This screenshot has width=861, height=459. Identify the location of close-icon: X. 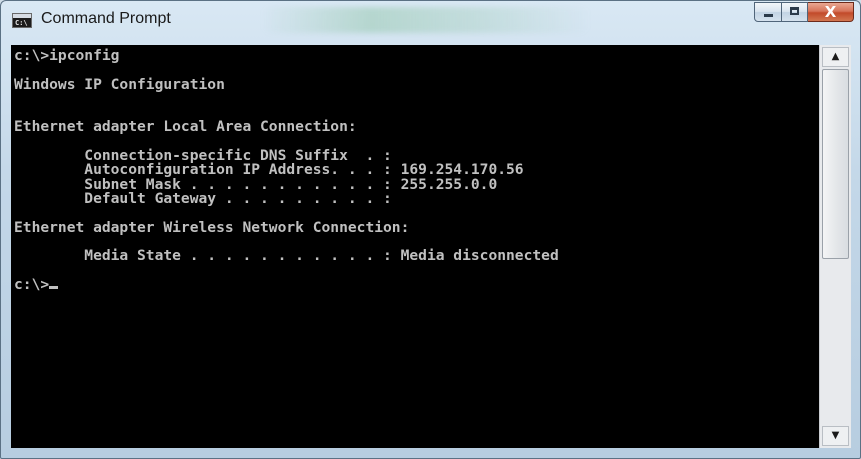
(830, 12).